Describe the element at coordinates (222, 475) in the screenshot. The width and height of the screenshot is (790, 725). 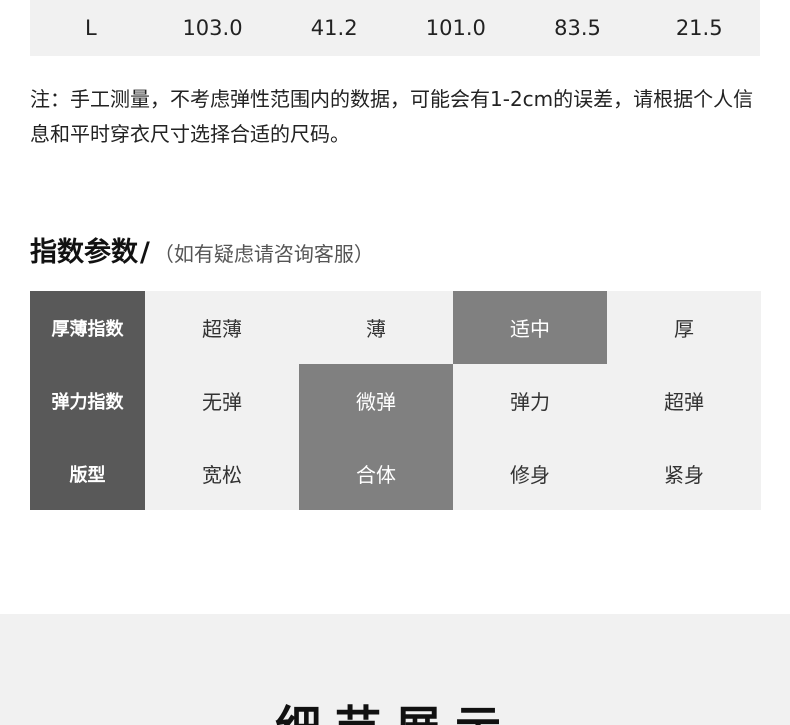
I see `option-cell: 宽松` at that location.